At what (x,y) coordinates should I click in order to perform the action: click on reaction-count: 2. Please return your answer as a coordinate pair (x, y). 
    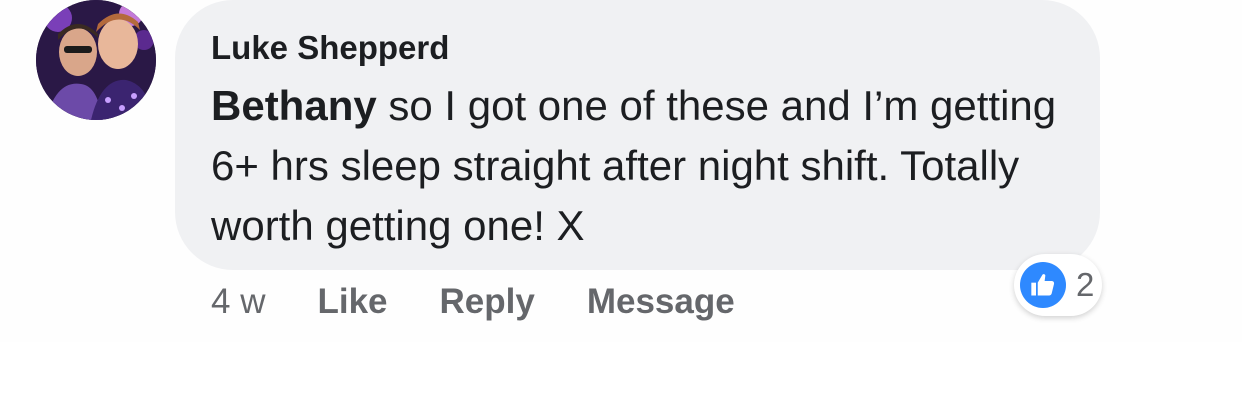
    Looking at the image, I should click on (1085, 284).